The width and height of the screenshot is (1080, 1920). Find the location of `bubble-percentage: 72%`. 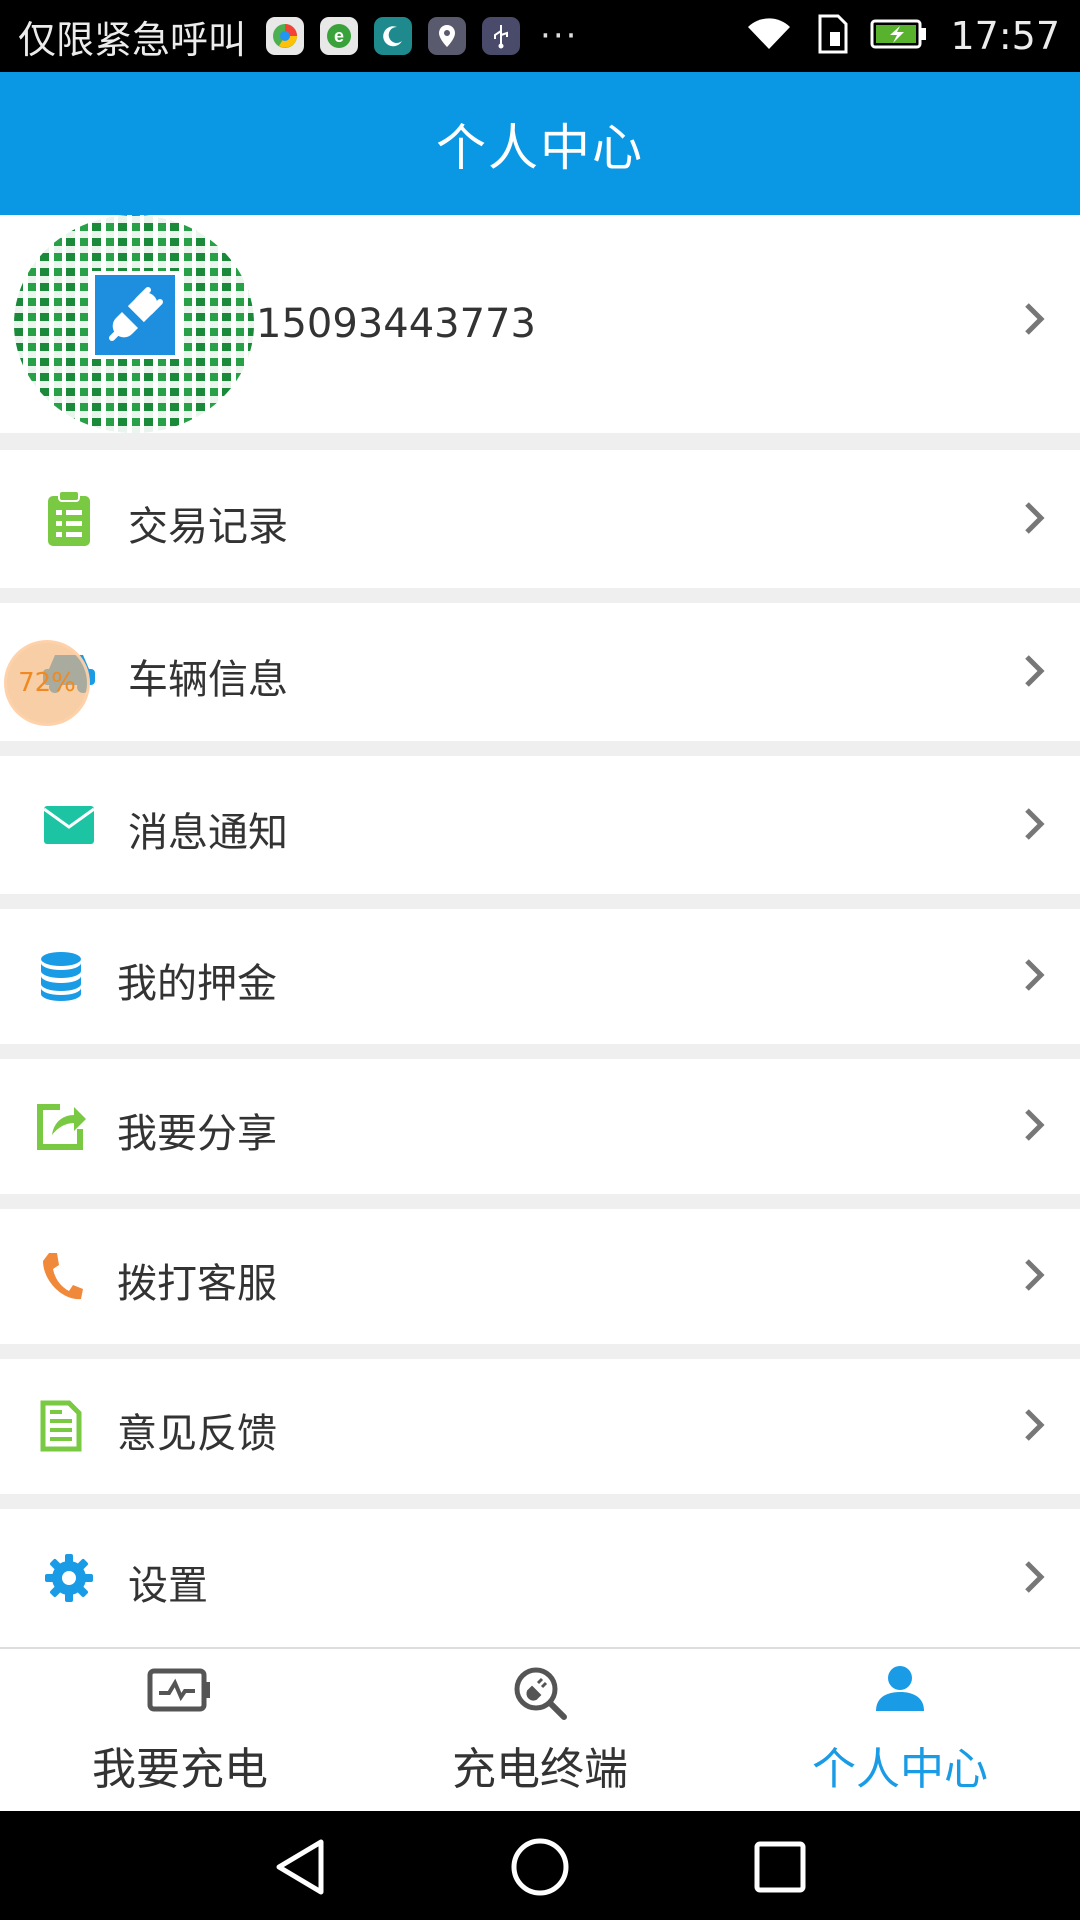

bubble-percentage: 72% is located at coordinates (47, 683).